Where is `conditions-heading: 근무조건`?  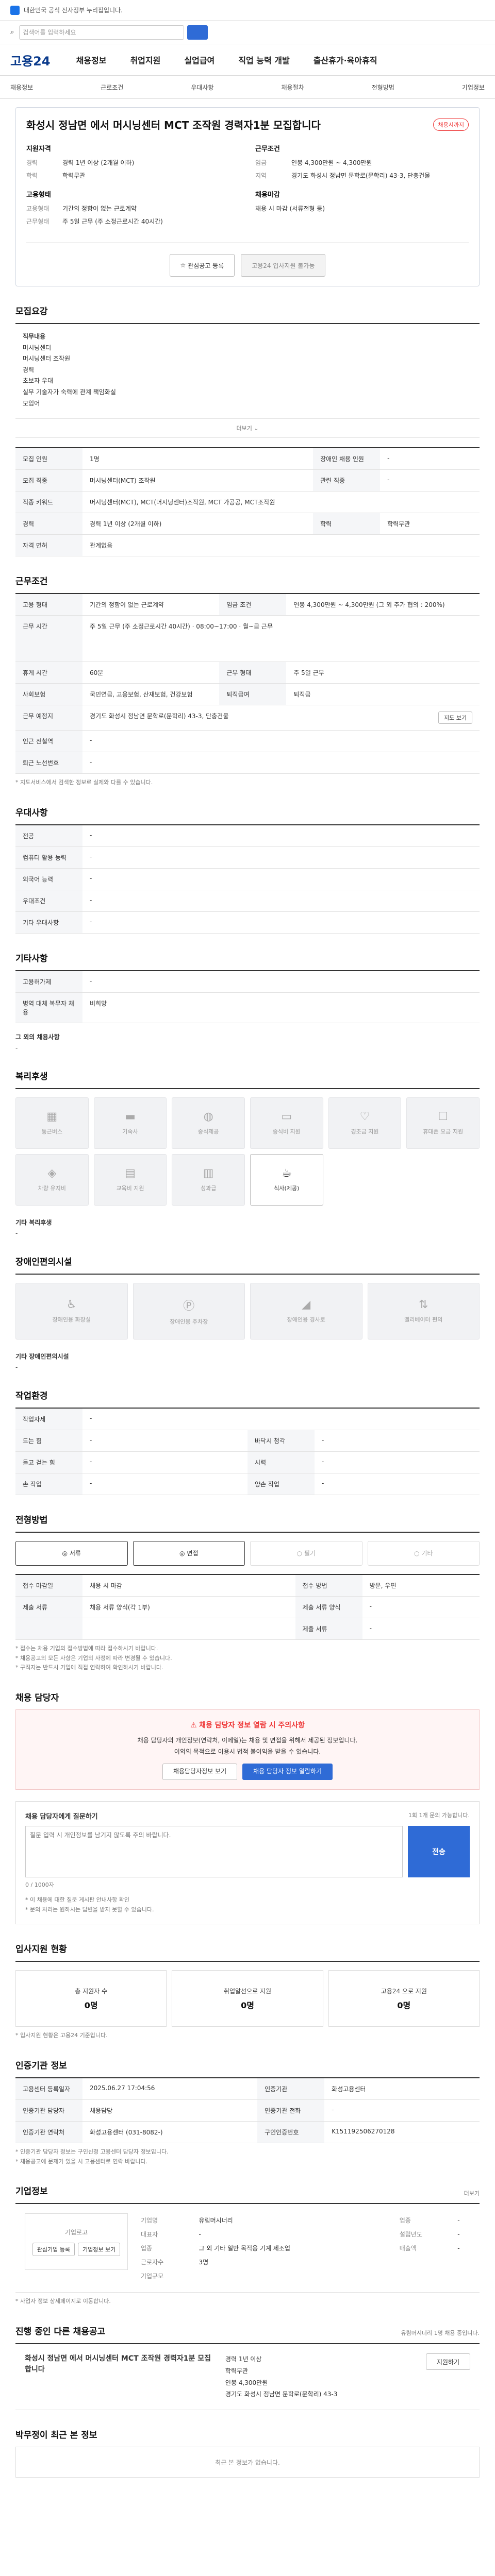
conditions-heading: 근무조건 is located at coordinates (267, 149).